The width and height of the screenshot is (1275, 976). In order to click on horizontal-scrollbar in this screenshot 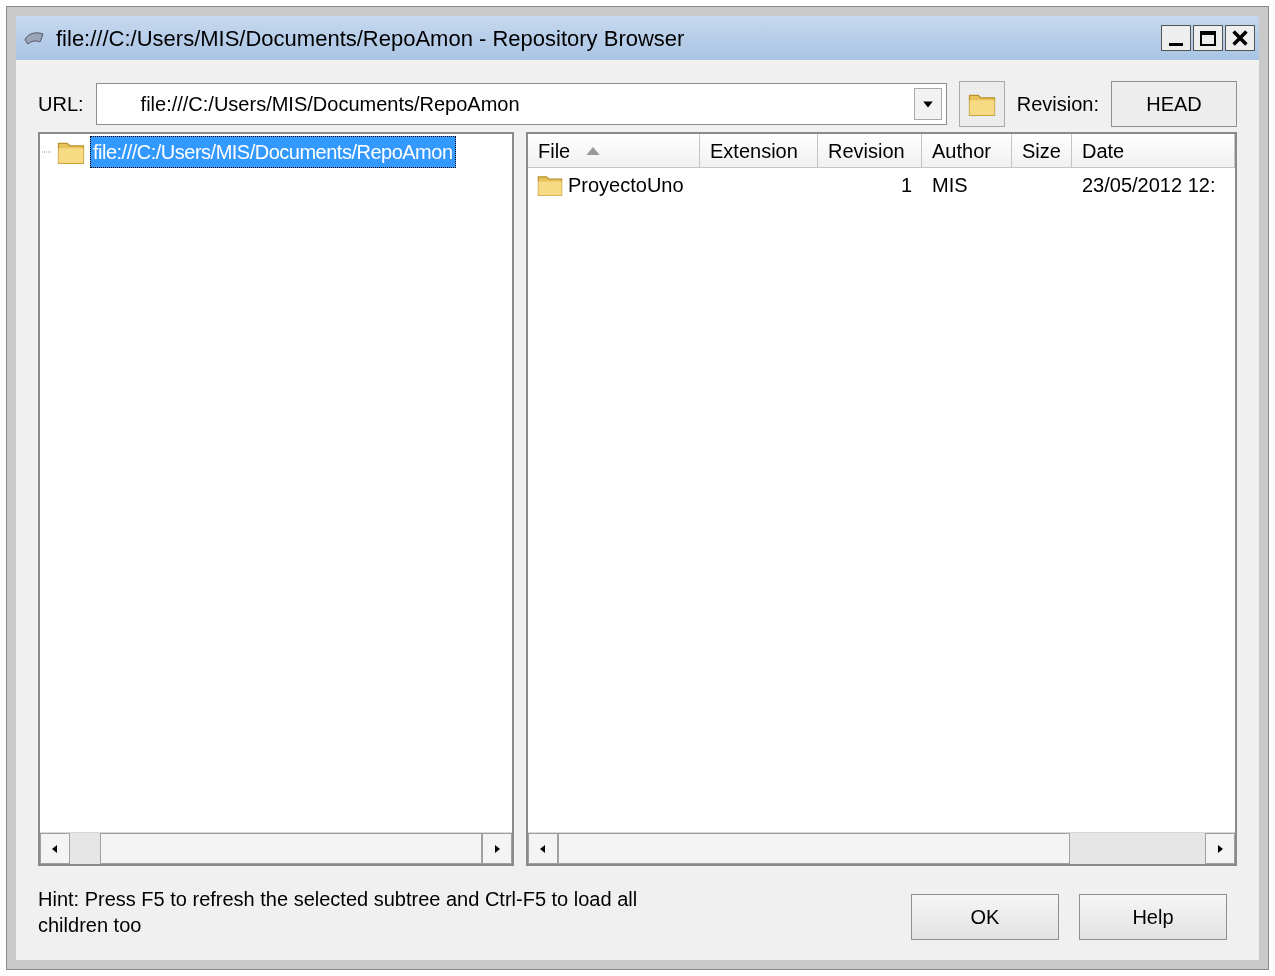, I will do `click(276, 848)`.